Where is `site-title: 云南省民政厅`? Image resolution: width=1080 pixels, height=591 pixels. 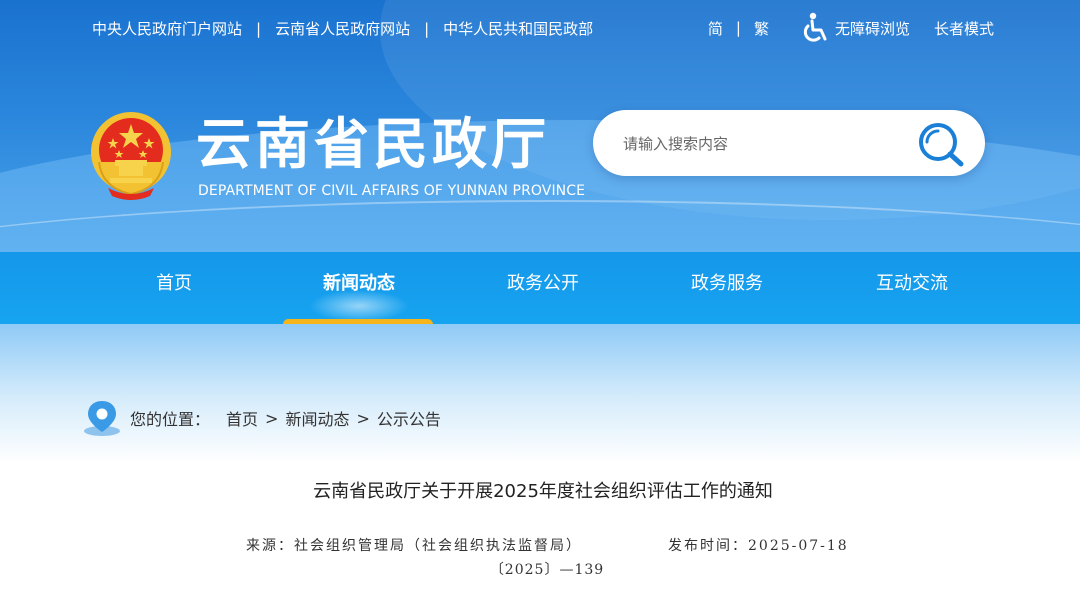 site-title: 云南省民政厅 is located at coordinates (373, 144).